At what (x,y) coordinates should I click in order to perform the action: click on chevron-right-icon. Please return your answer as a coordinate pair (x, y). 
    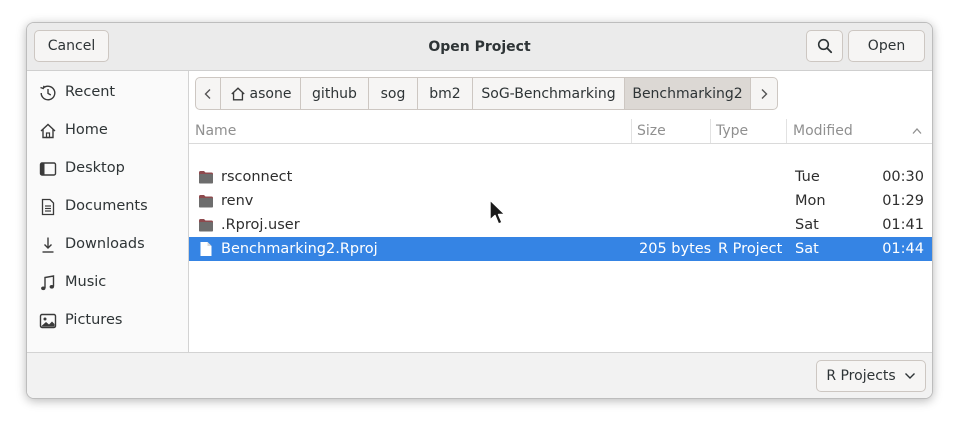
    Looking at the image, I should click on (764, 93).